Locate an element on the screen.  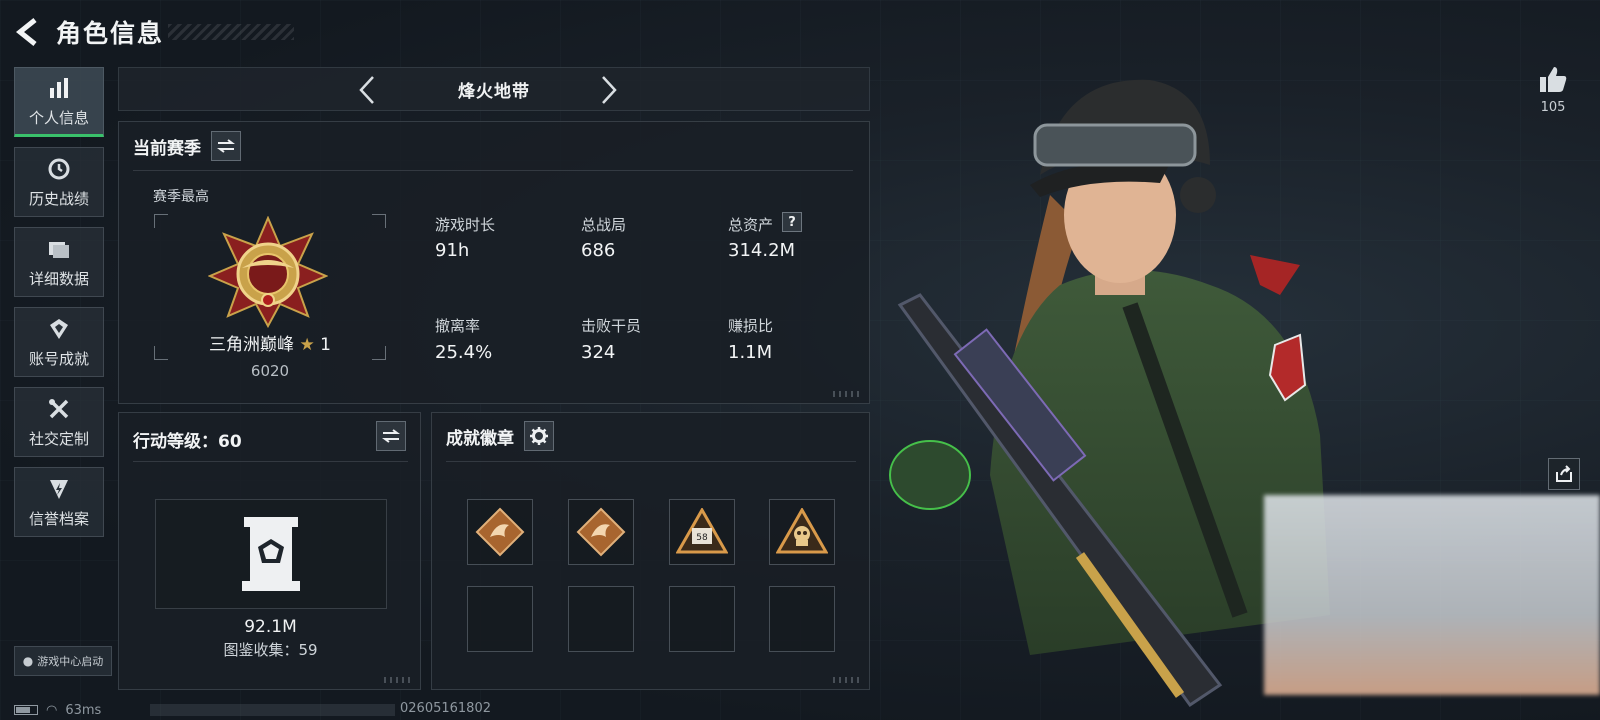
switch-icon is located at coordinates (391, 436).